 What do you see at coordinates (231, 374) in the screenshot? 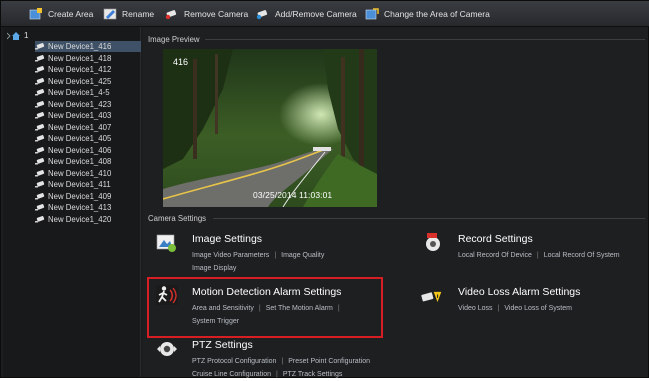
I see `cruise-line-link: Cruise Line Configuration` at bounding box center [231, 374].